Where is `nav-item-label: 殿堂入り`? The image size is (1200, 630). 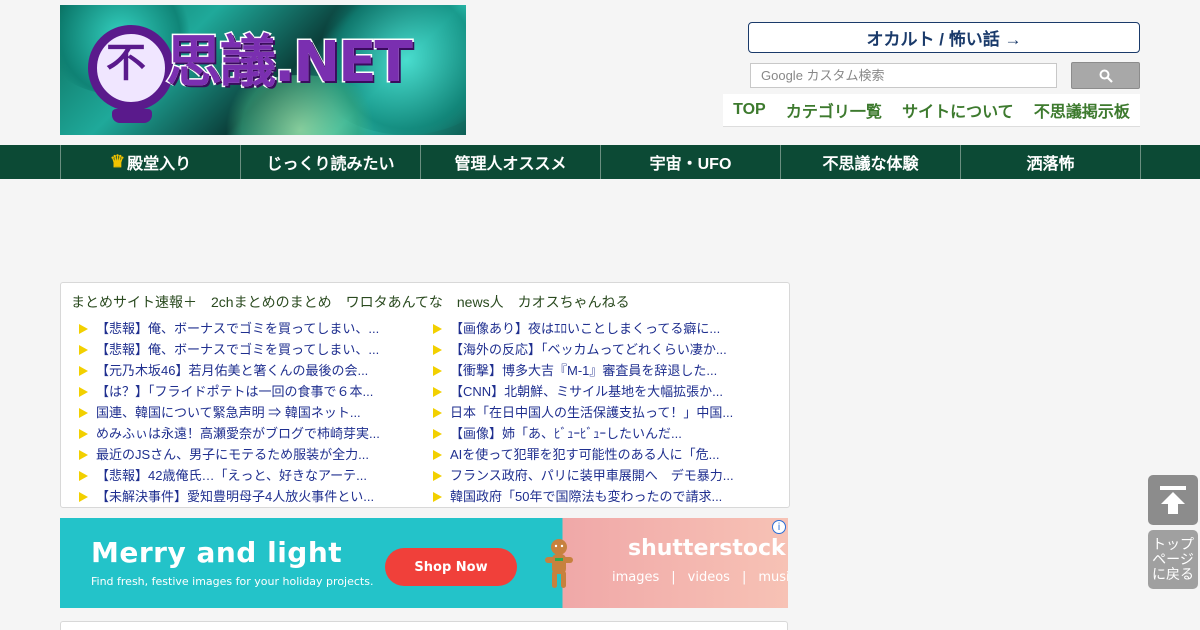
nav-item-label: 殿堂入り is located at coordinates (159, 164).